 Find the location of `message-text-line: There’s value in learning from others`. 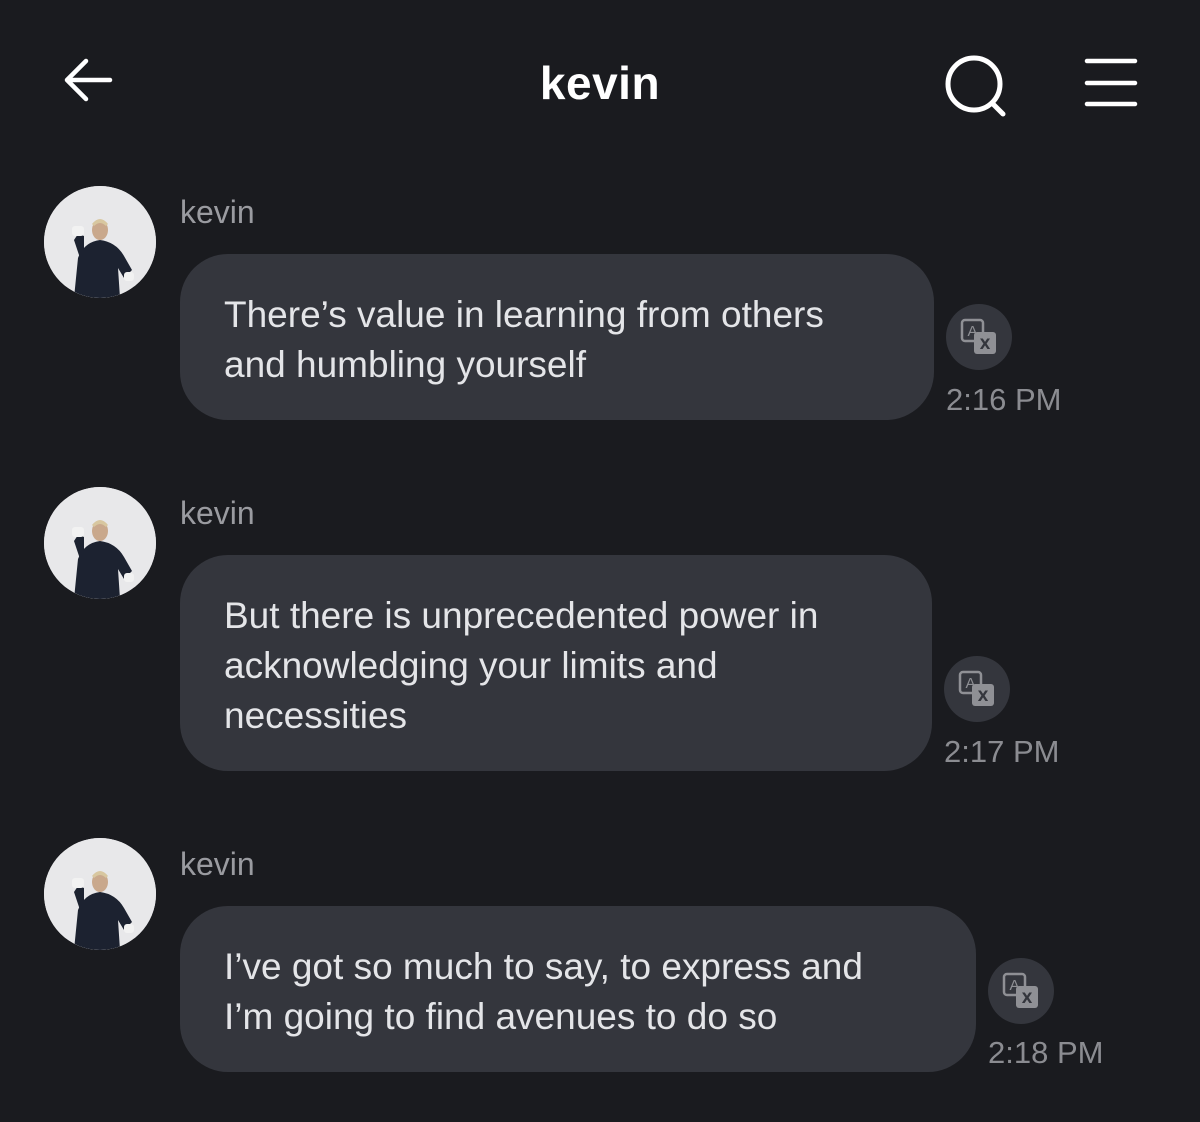

message-text-line: There’s value in learning from others is located at coordinates (524, 314).